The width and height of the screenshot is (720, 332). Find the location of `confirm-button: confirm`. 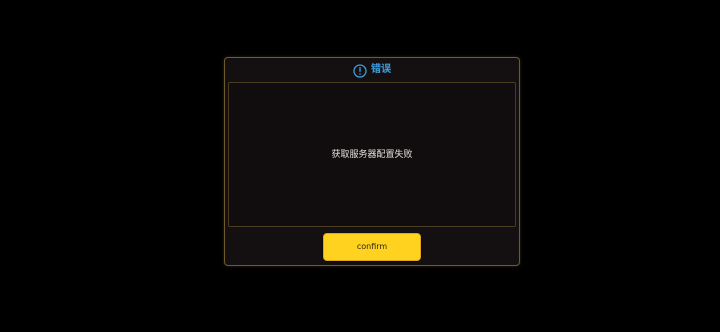

confirm-button: confirm is located at coordinates (372, 247).